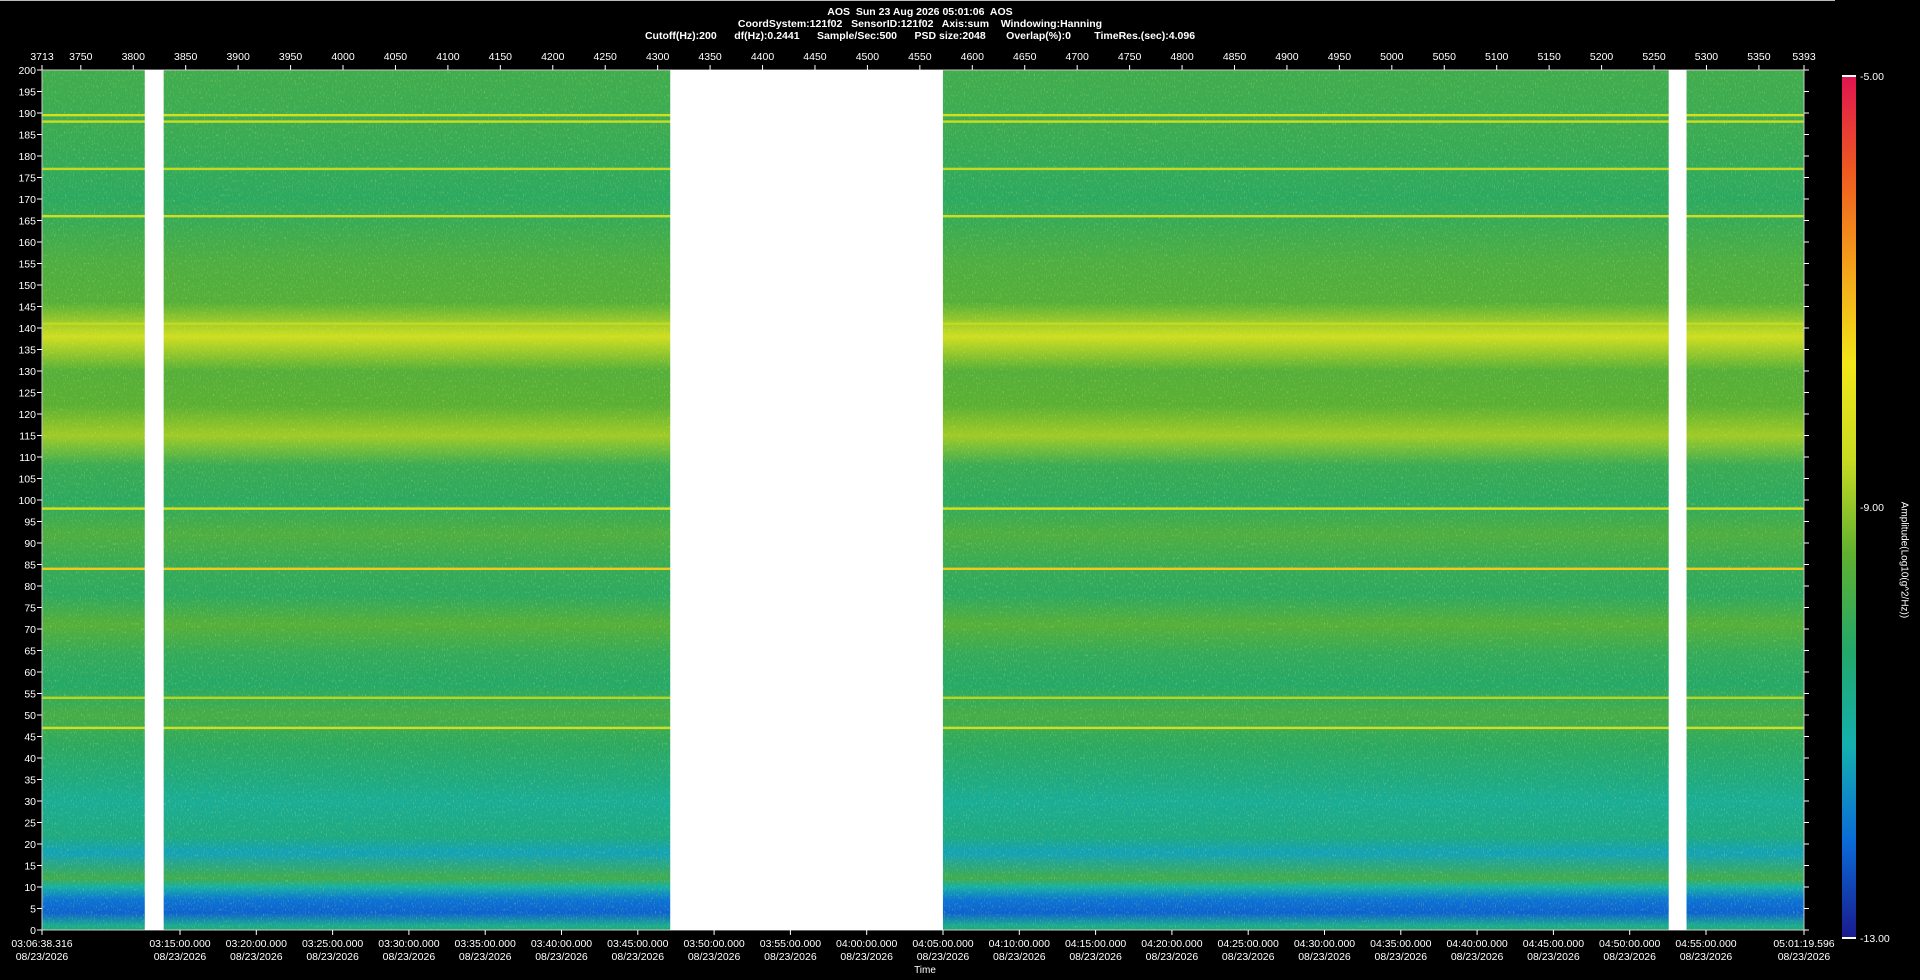 The width and height of the screenshot is (1920, 980). What do you see at coordinates (1095, 944) in the screenshot?
I see `x-tick-time: 04:15:00.000` at bounding box center [1095, 944].